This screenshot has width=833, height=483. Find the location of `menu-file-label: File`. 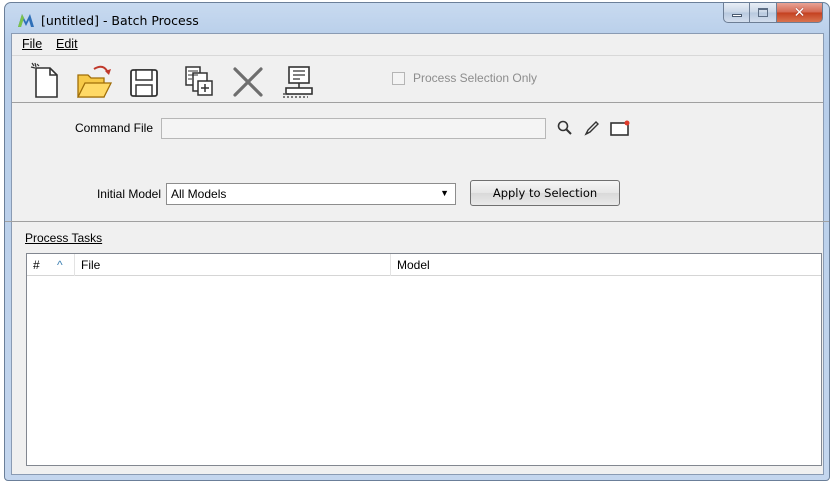

menu-file-label: File is located at coordinates (32, 44).